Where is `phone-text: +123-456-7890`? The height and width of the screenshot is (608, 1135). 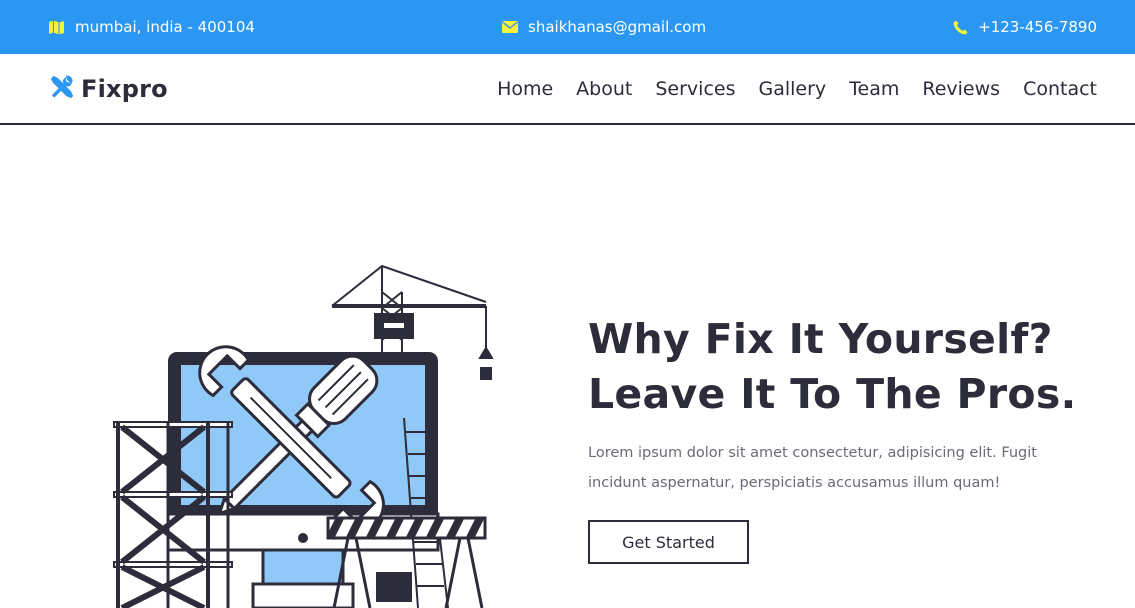
phone-text: +123-456-7890 is located at coordinates (1037, 27).